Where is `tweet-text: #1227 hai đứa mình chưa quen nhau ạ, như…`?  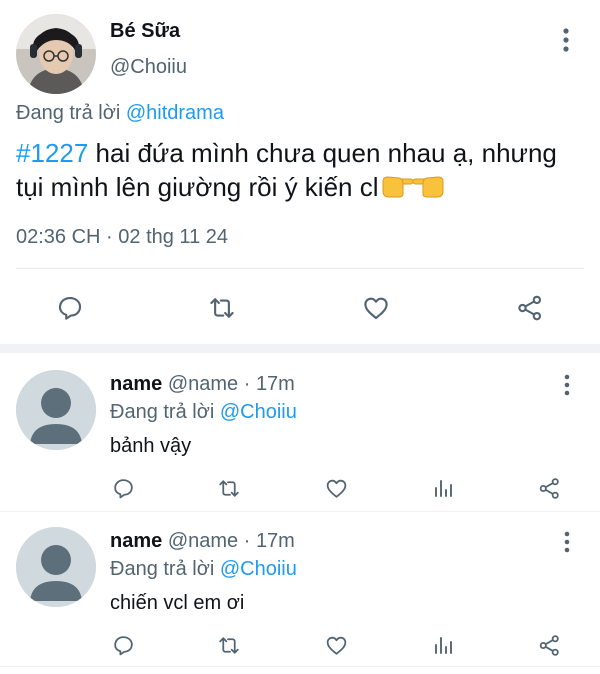
tweet-text: #1227 hai đứa mình chưa quen nhau ạ, như… is located at coordinates (303, 172).